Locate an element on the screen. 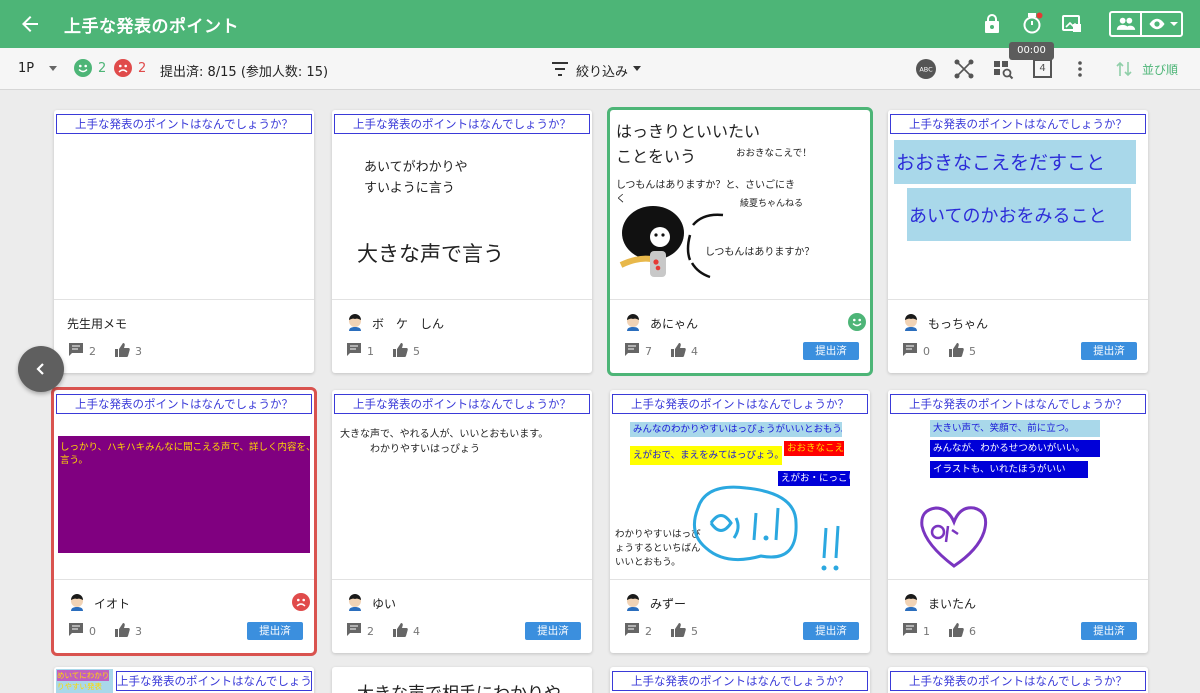 The image size is (1200, 693). note-text: みんなのわかりやすいはっぴょうがいいとおもう。 is located at coordinates (736, 429).